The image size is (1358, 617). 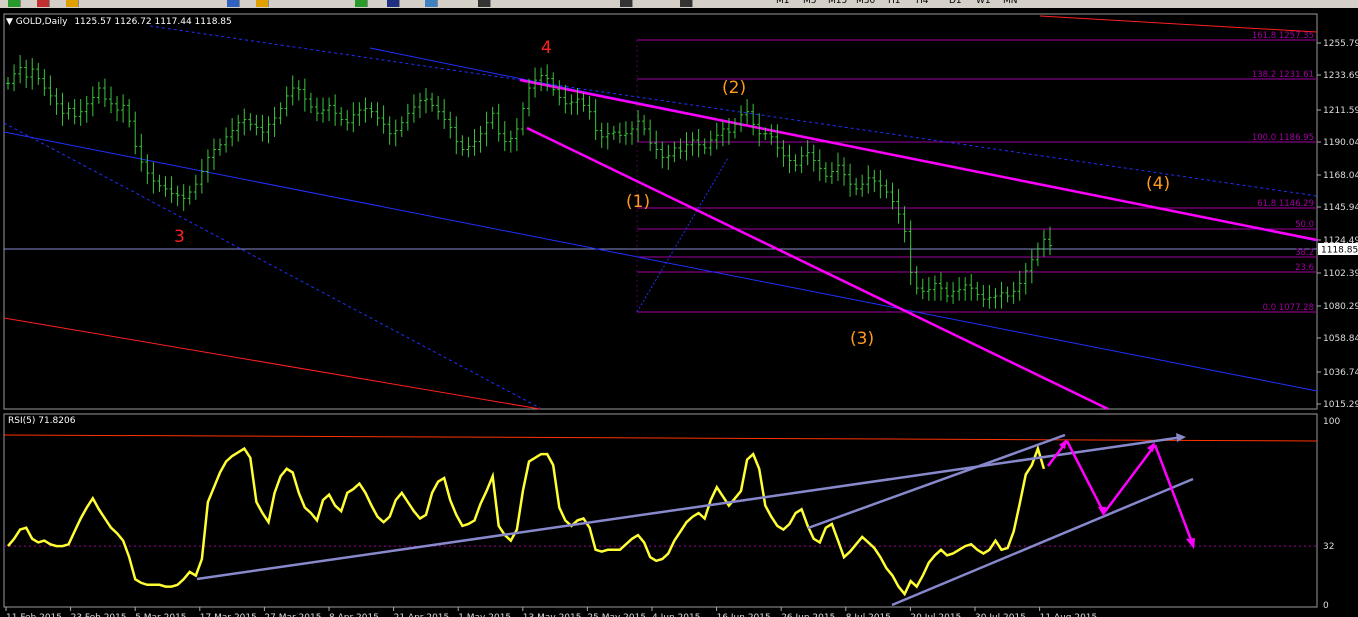 What do you see at coordinates (1304, 253) in the screenshot?
I see `fib-level-label: 38.2` at bounding box center [1304, 253].